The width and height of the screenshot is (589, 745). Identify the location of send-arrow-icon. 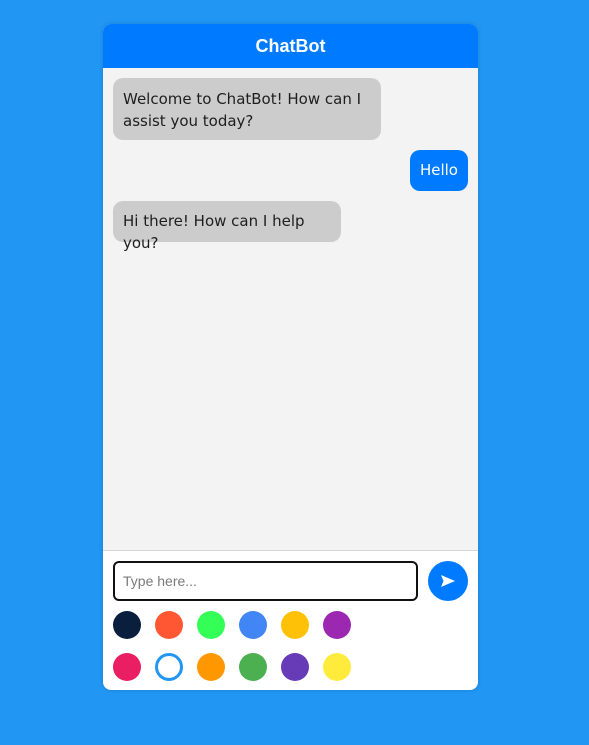
(448, 581).